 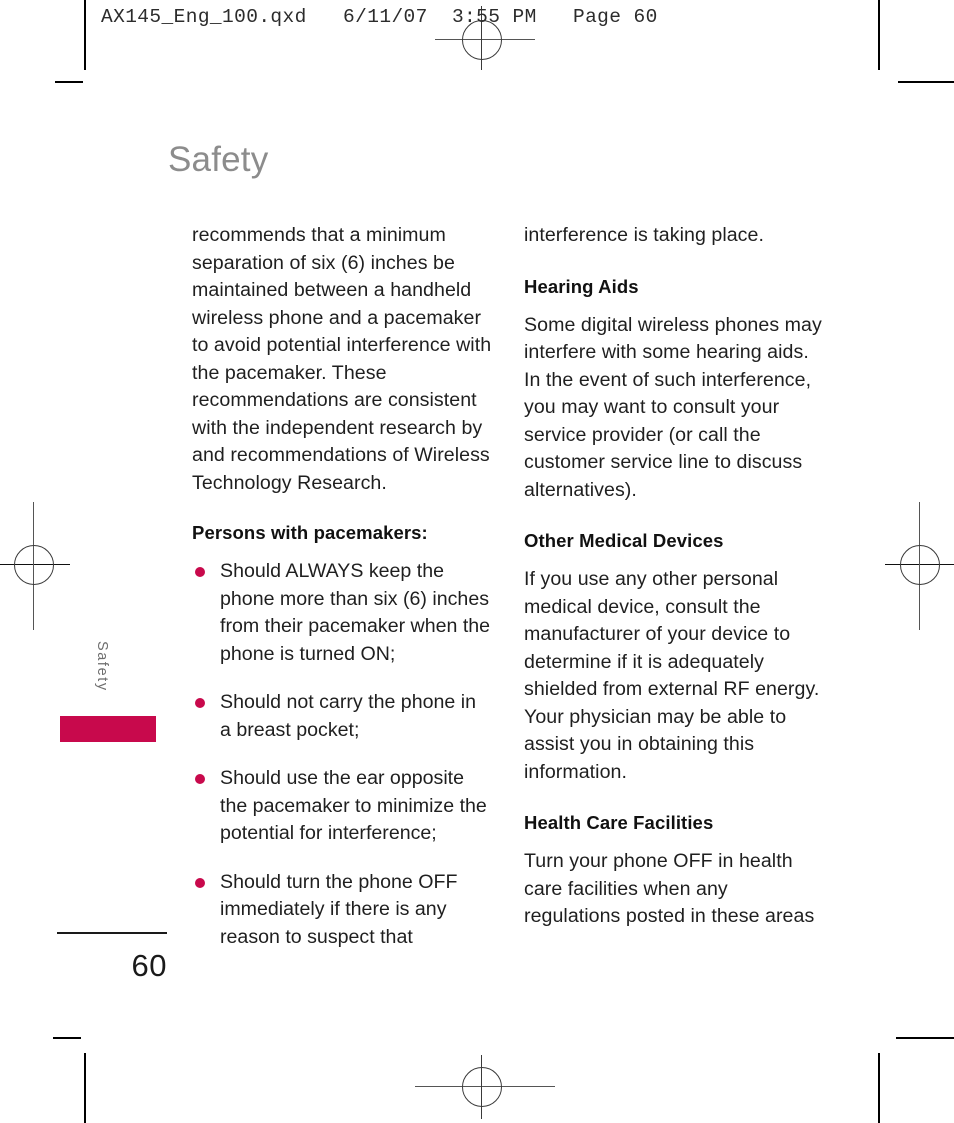 I want to click on right-continued-paragraph: interference is taking place., so click(x=644, y=235).